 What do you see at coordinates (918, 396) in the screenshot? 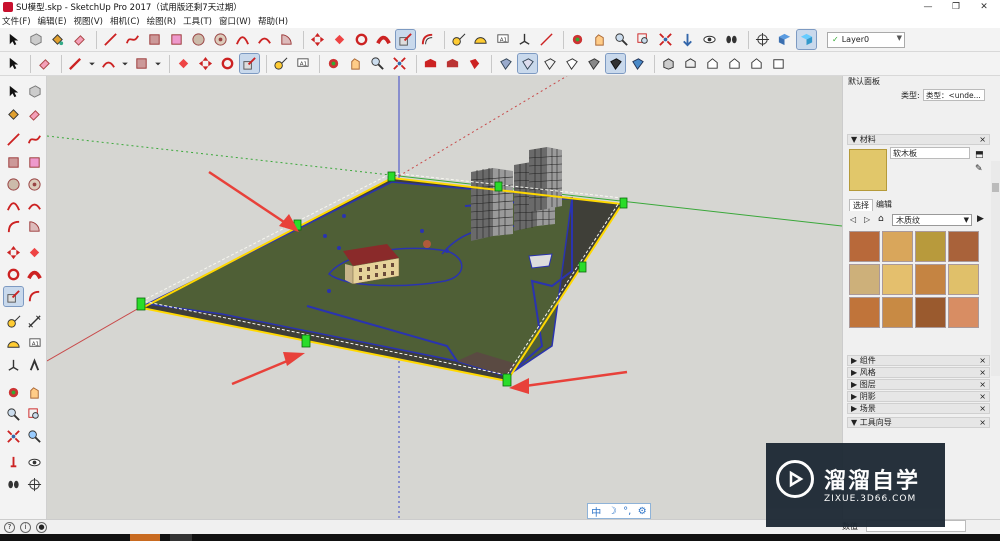
I see `shadows-section: ▶ 阴影 ×` at bounding box center [918, 396].